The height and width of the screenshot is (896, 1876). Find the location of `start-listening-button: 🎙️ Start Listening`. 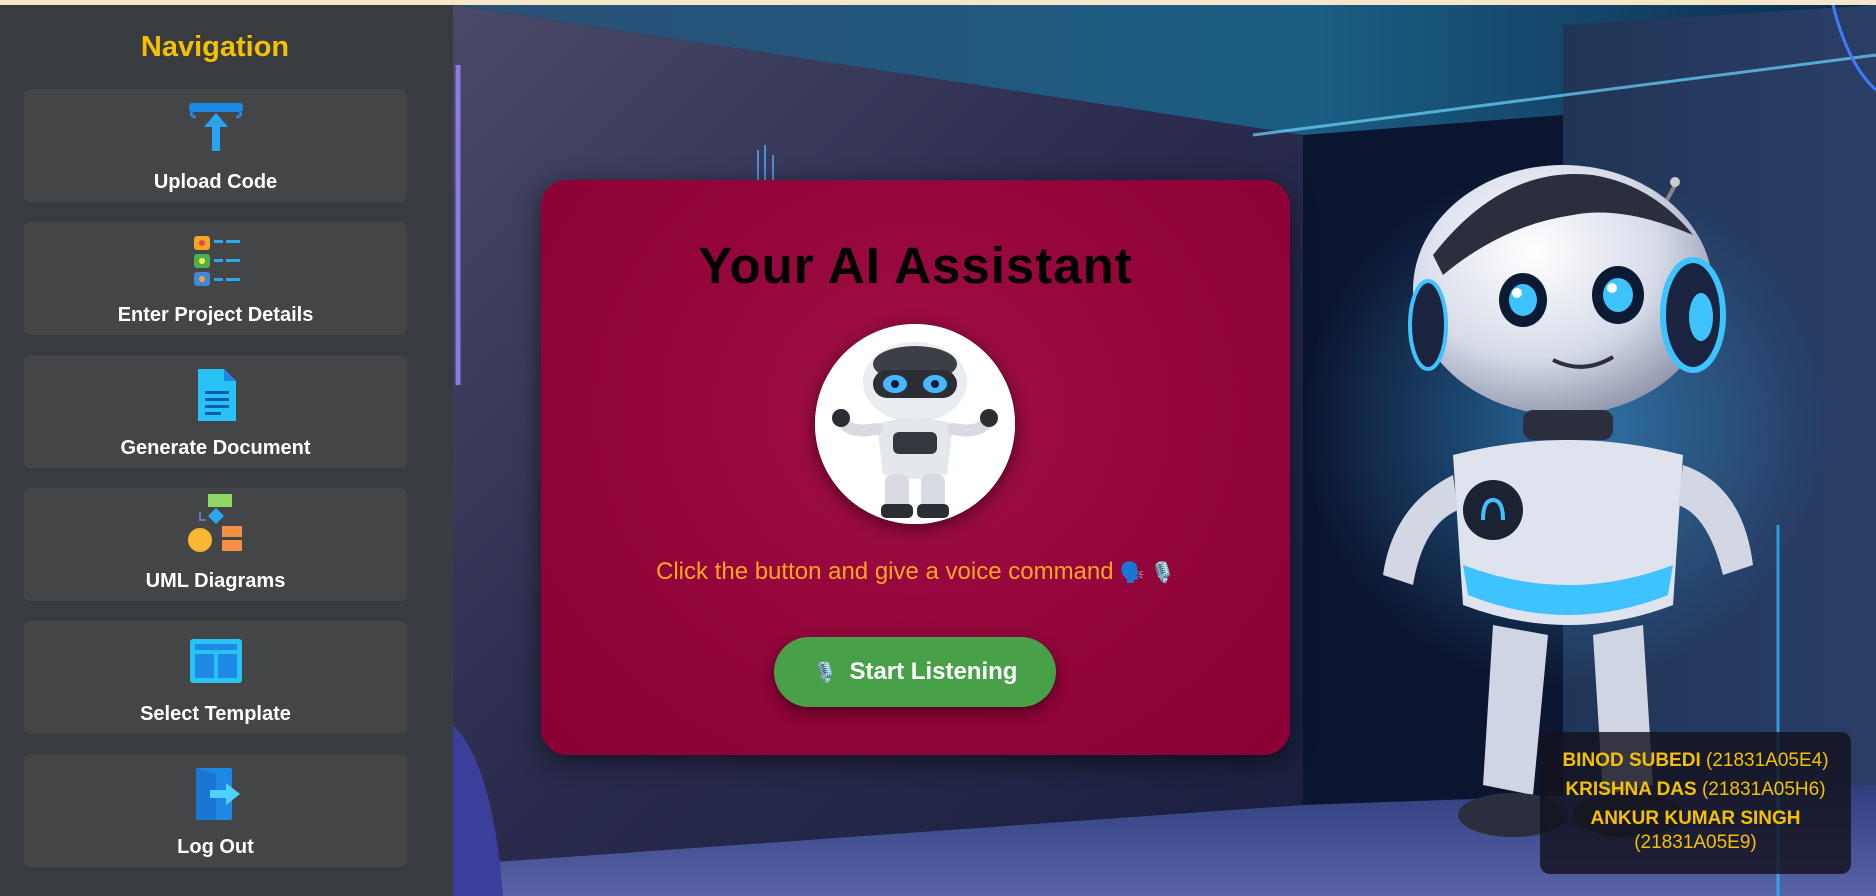

start-listening-button: 🎙️ Start Listening is located at coordinates (915, 672).